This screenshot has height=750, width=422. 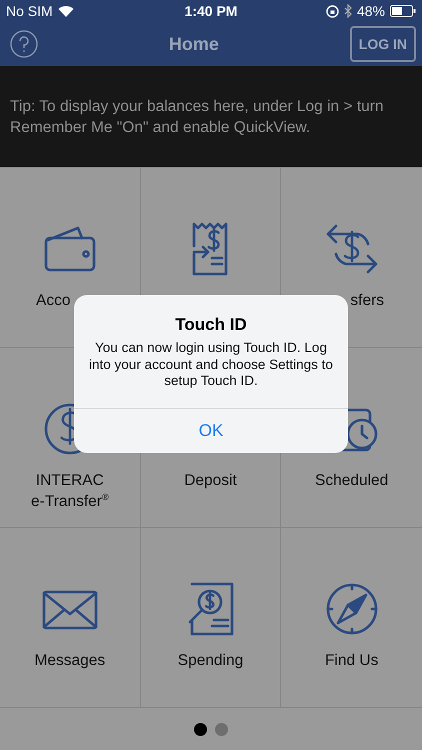 What do you see at coordinates (351, 480) in the screenshot?
I see `tile-label: Scheduled` at bounding box center [351, 480].